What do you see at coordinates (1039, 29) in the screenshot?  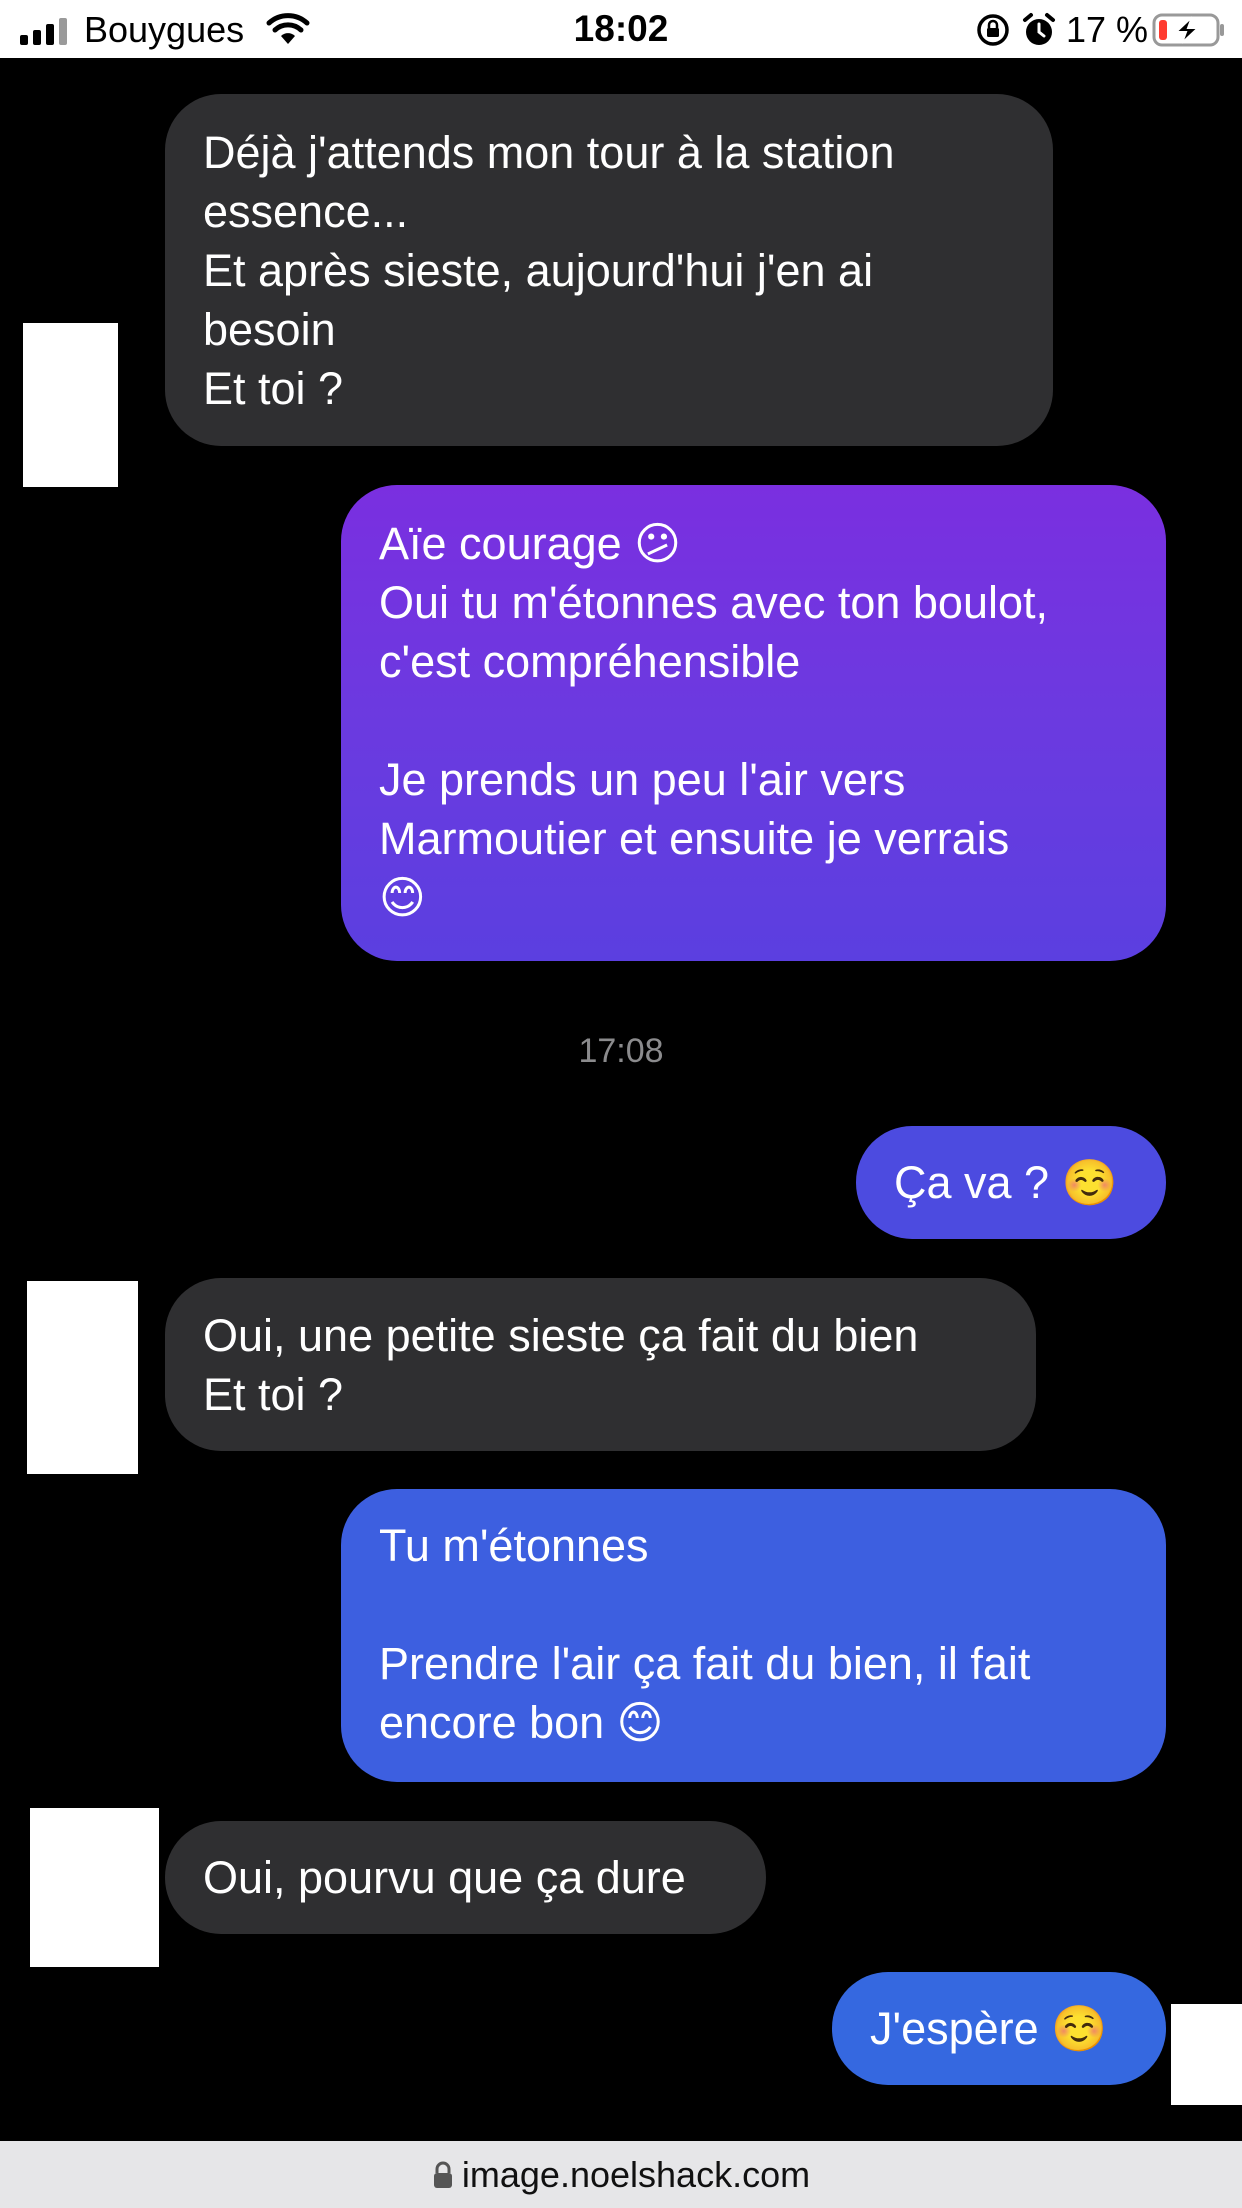 I see `alarm-icon` at bounding box center [1039, 29].